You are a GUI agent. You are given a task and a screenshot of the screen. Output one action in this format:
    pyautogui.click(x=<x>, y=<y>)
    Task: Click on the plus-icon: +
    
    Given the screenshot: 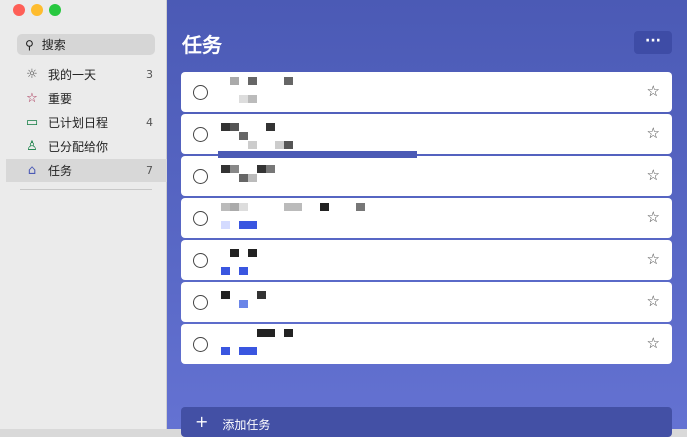 What is the action you would take?
    pyautogui.click(x=202, y=421)
    